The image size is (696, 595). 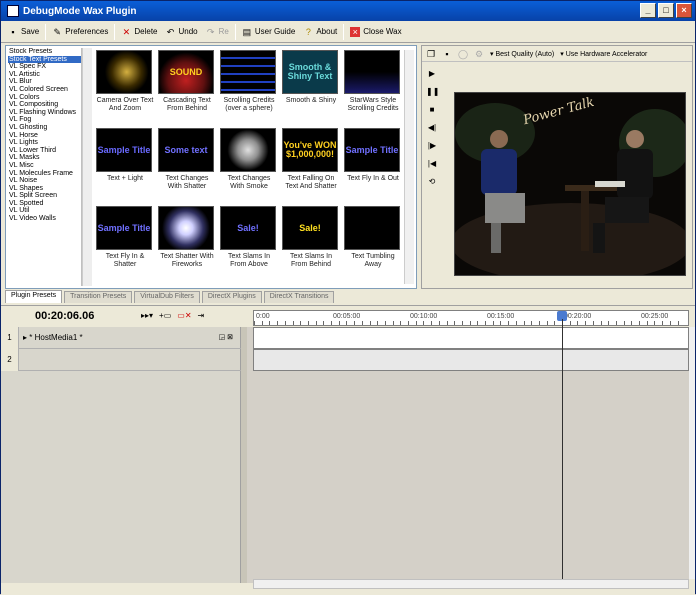 What do you see at coordinates (44, 181) in the screenshot?
I see `preset-category-item: VL Noise` at bounding box center [44, 181].